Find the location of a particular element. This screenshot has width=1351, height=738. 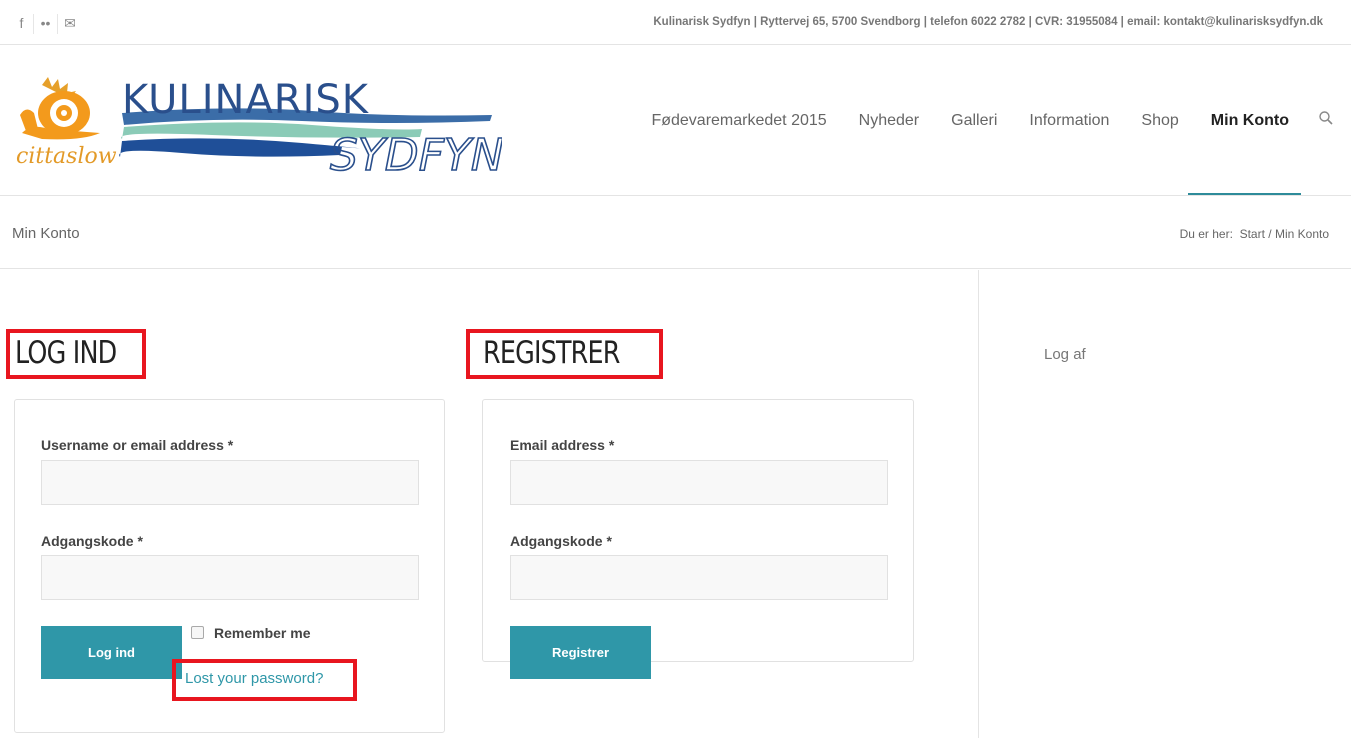

search-icon is located at coordinates (1328, 120).